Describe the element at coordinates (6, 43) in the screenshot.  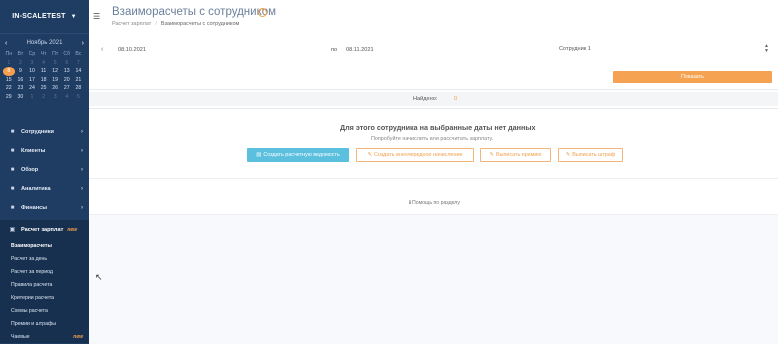
I see `prev-month-icon: ‹` at that location.